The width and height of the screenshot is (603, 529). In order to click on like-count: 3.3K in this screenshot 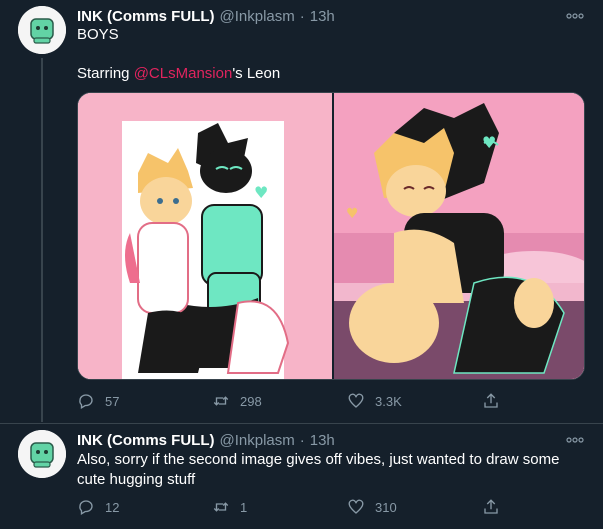, I will do `click(388, 401)`.